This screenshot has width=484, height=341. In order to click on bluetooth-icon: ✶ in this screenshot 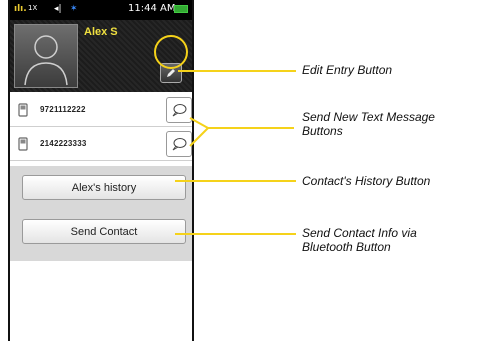, I will do `click(74, 9)`.